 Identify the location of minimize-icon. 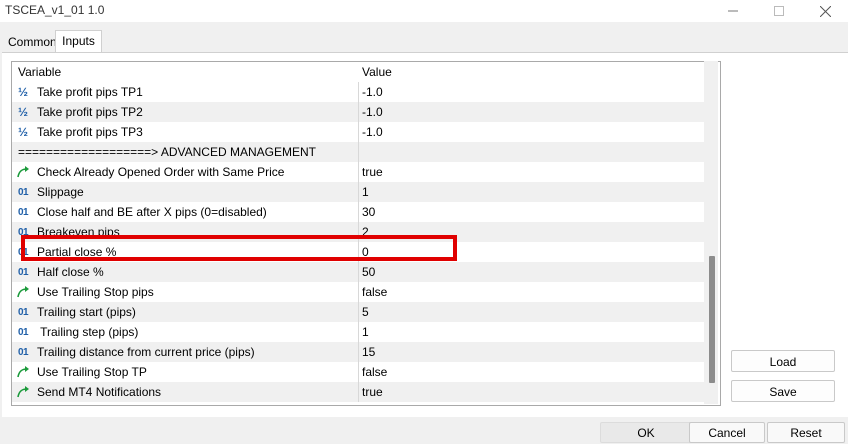
(733, 11).